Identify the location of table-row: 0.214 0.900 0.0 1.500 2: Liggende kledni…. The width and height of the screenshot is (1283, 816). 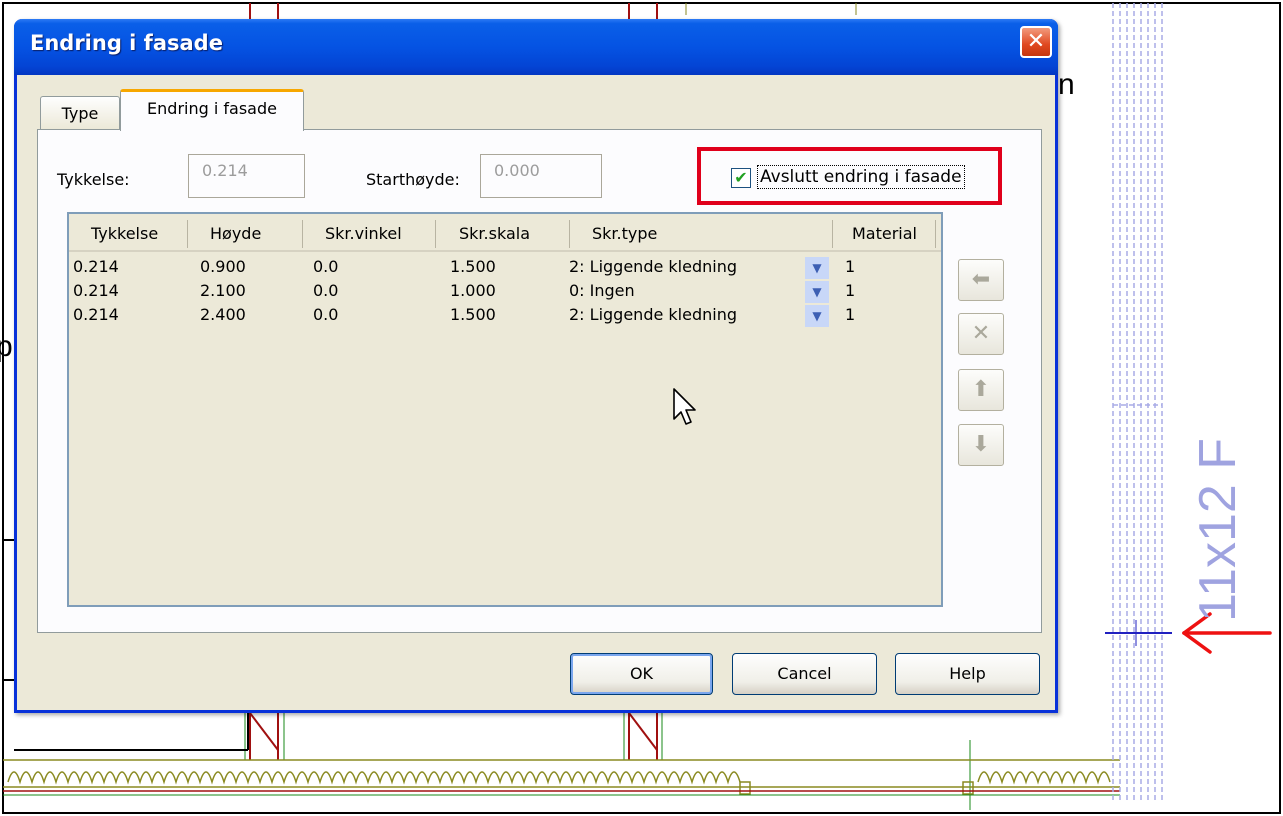
(505, 267).